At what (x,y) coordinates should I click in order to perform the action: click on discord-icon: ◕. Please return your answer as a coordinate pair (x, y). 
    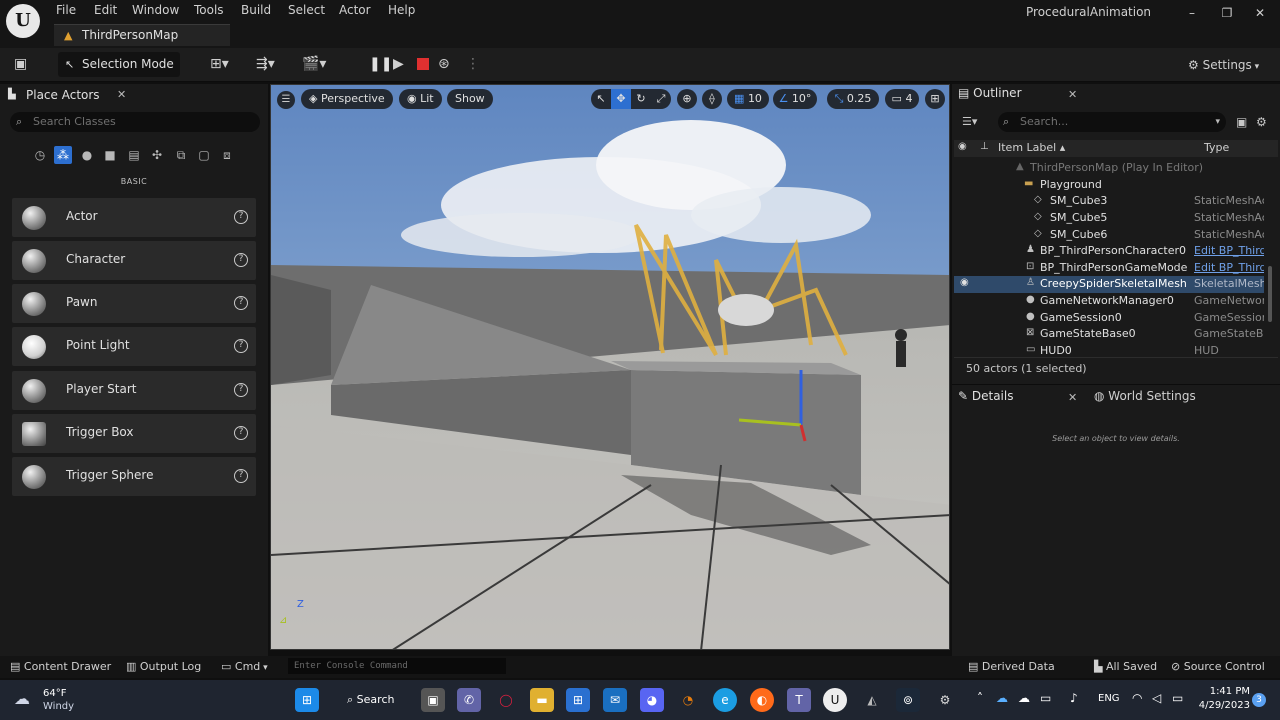
    Looking at the image, I should click on (652, 700).